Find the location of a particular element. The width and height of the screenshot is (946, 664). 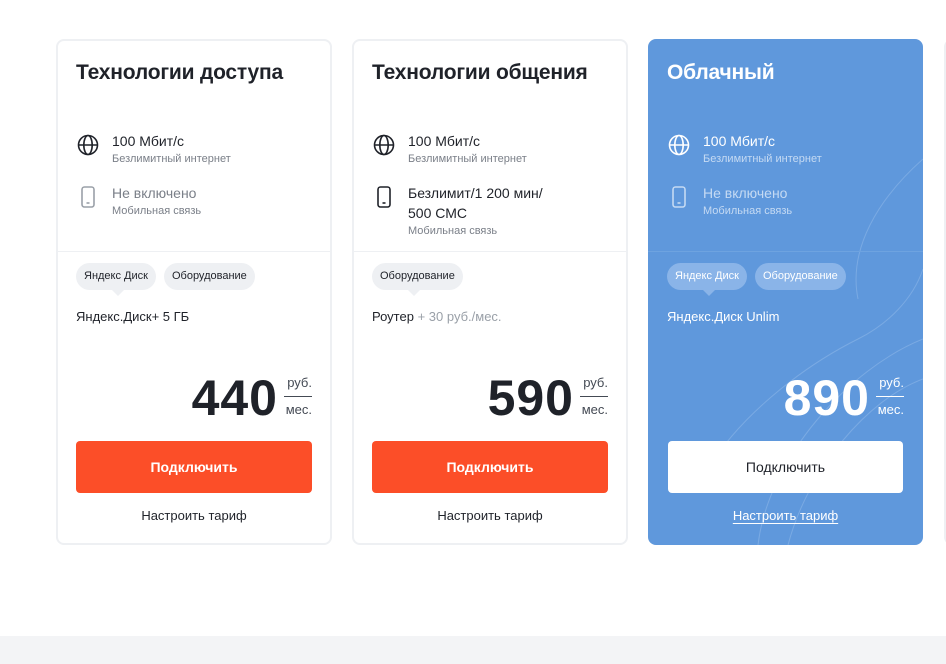

feature-main-line2: 500 СМС is located at coordinates (437, 213).